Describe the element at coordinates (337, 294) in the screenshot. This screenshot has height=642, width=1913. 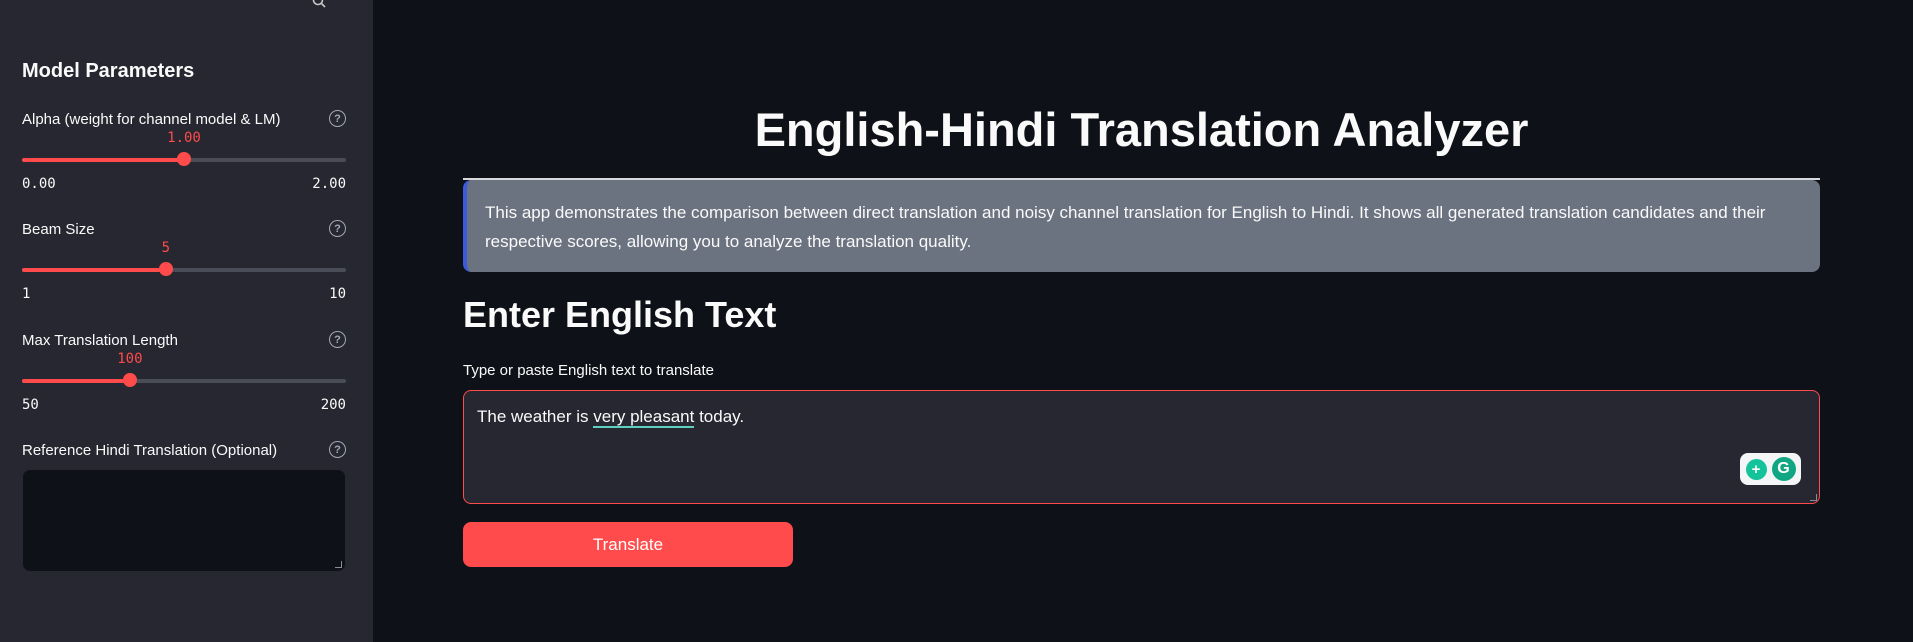
I see `beam-size-max: 10` at that location.